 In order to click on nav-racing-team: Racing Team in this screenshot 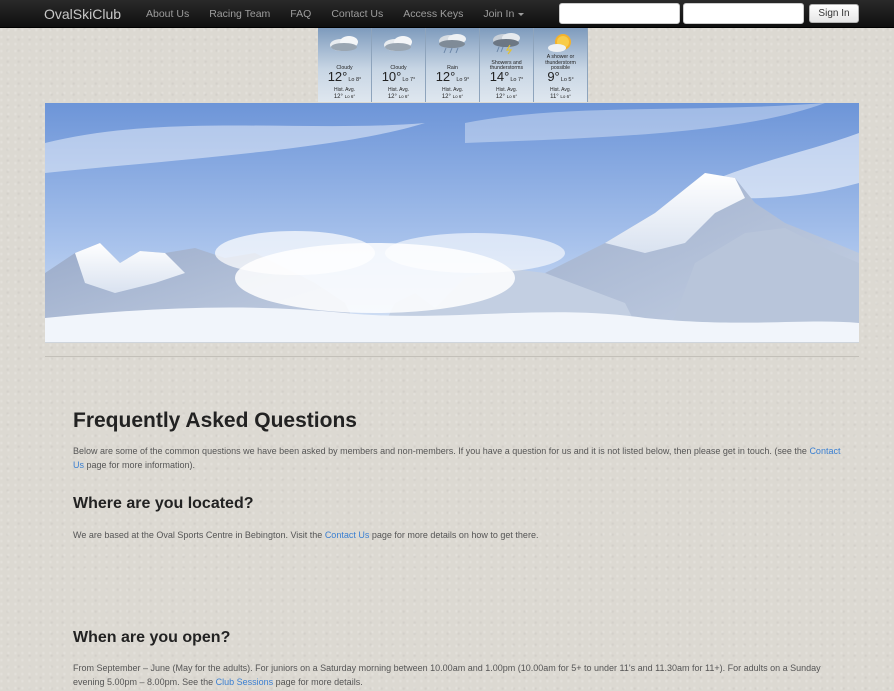, I will do `click(239, 14)`.